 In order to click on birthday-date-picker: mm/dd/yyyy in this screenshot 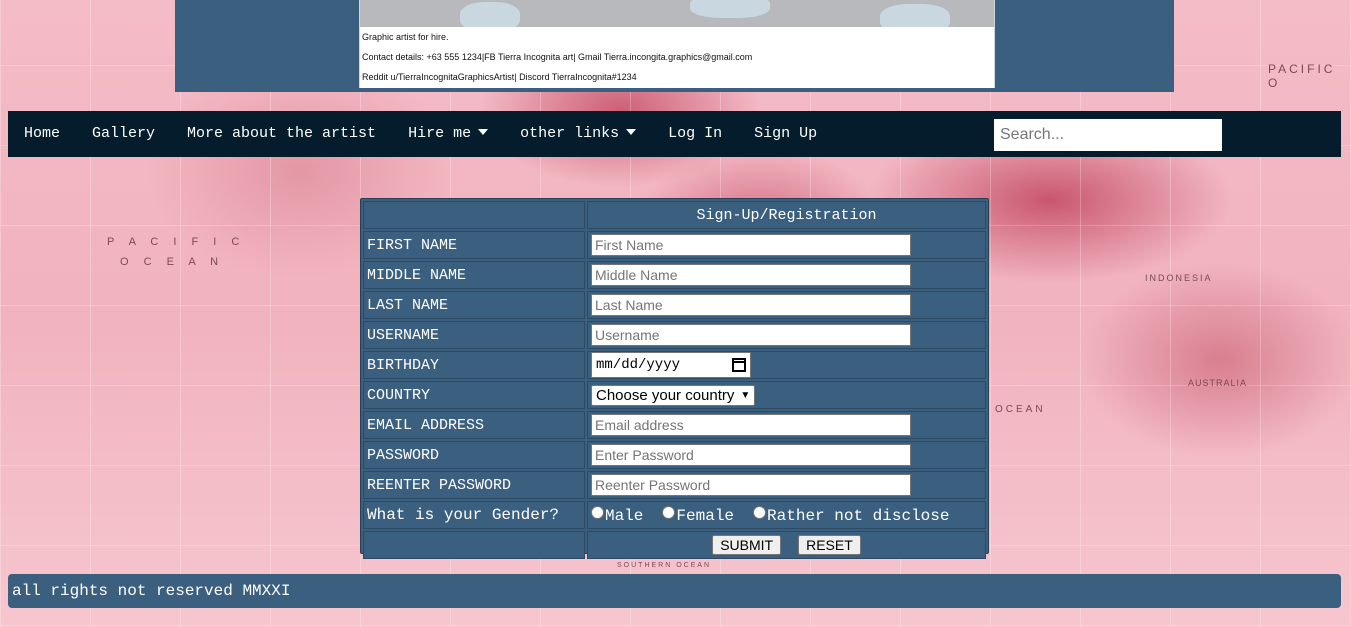, I will do `click(671, 365)`.